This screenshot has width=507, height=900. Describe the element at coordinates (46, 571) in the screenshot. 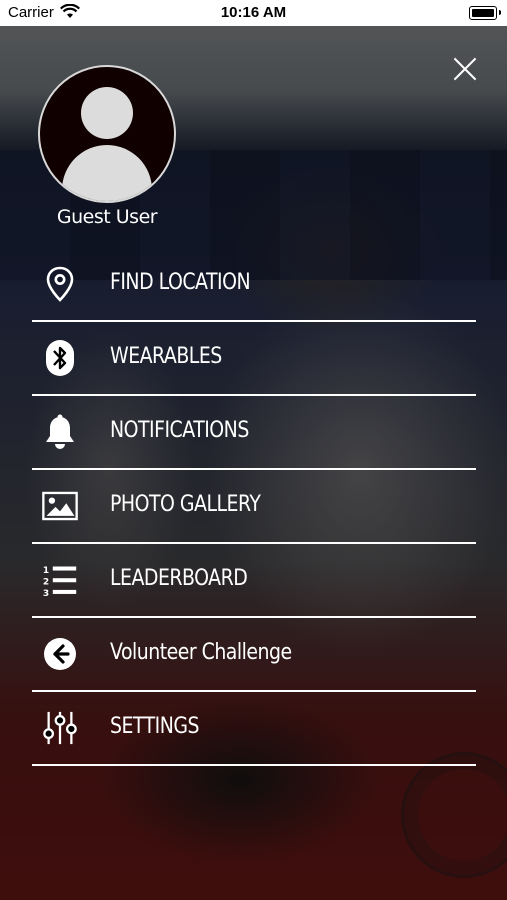

I see `svg-text: 1` at that location.